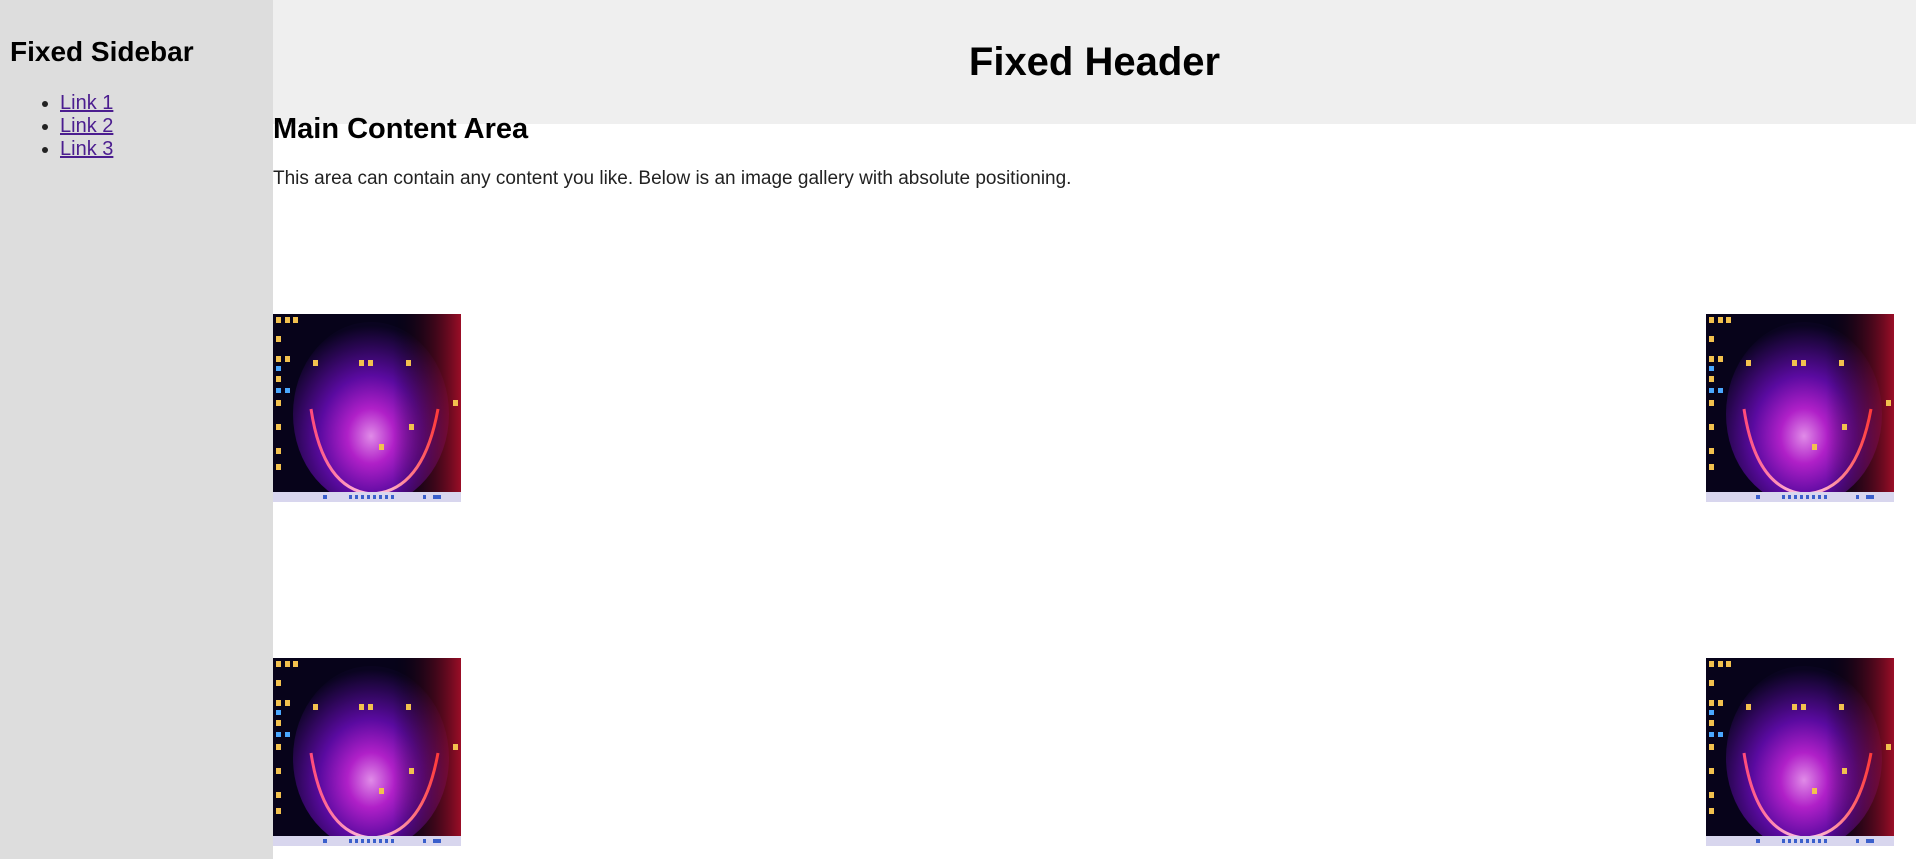  Describe the element at coordinates (86, 149) in the screenshot. I see `sidebar-link-3: Link 3` at that location.